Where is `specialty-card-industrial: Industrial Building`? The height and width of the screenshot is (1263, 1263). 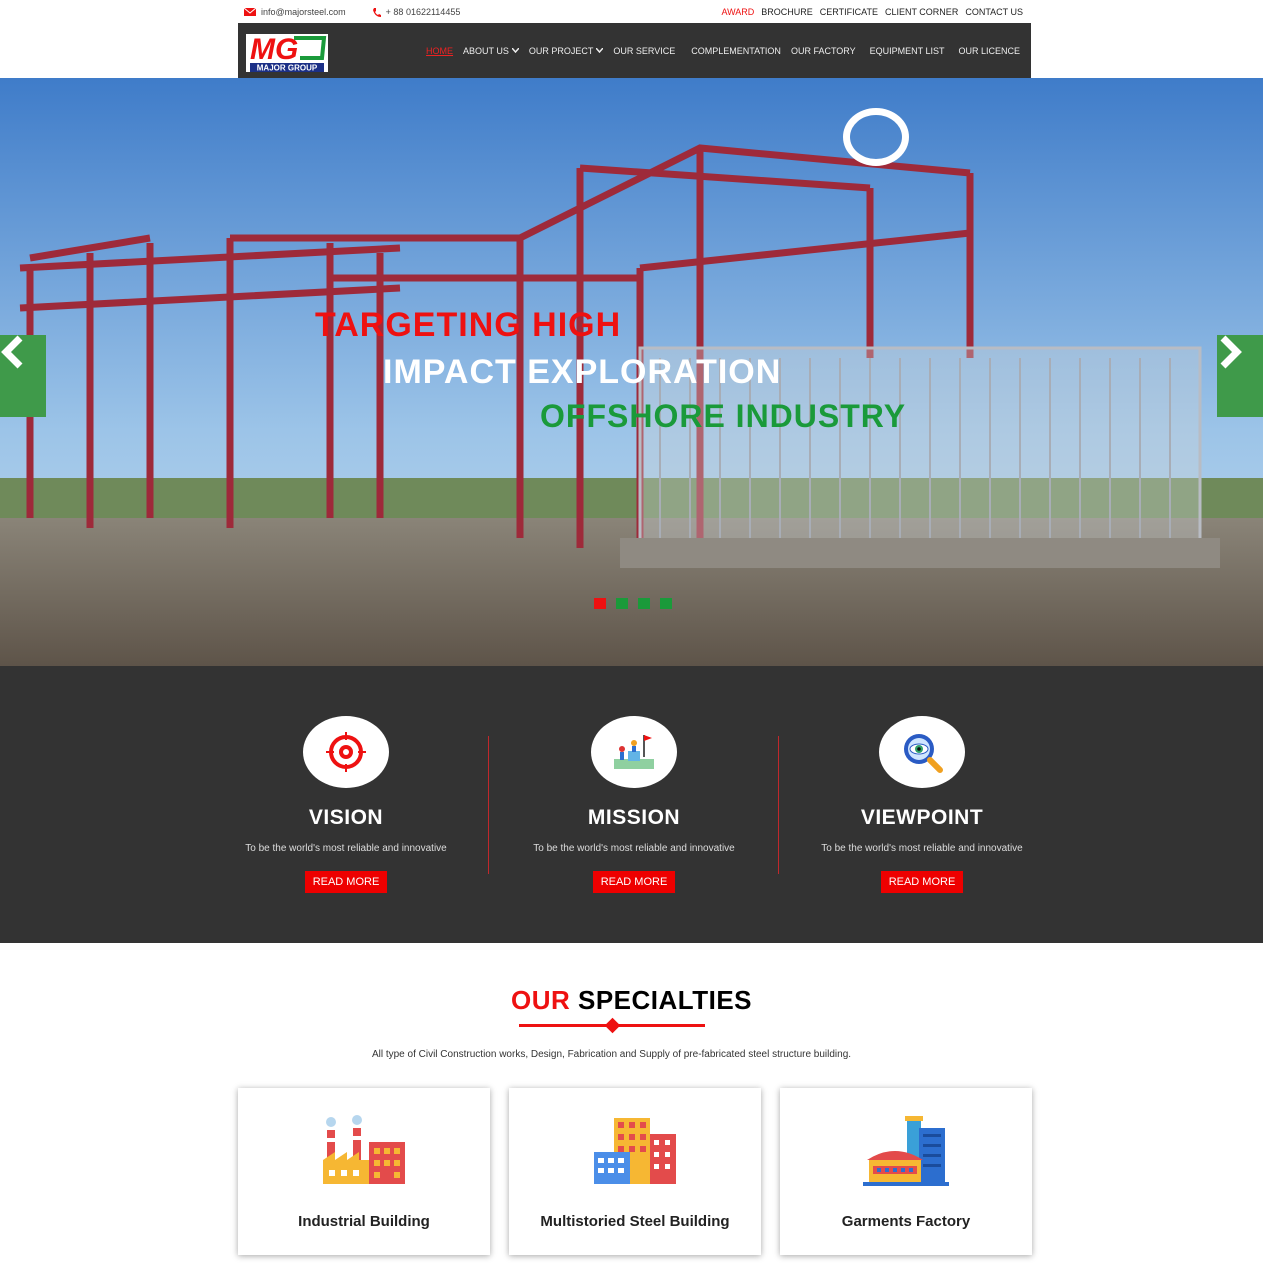 specialty-card-industrial: Industrial Building is located at coordinates (364, 1171).